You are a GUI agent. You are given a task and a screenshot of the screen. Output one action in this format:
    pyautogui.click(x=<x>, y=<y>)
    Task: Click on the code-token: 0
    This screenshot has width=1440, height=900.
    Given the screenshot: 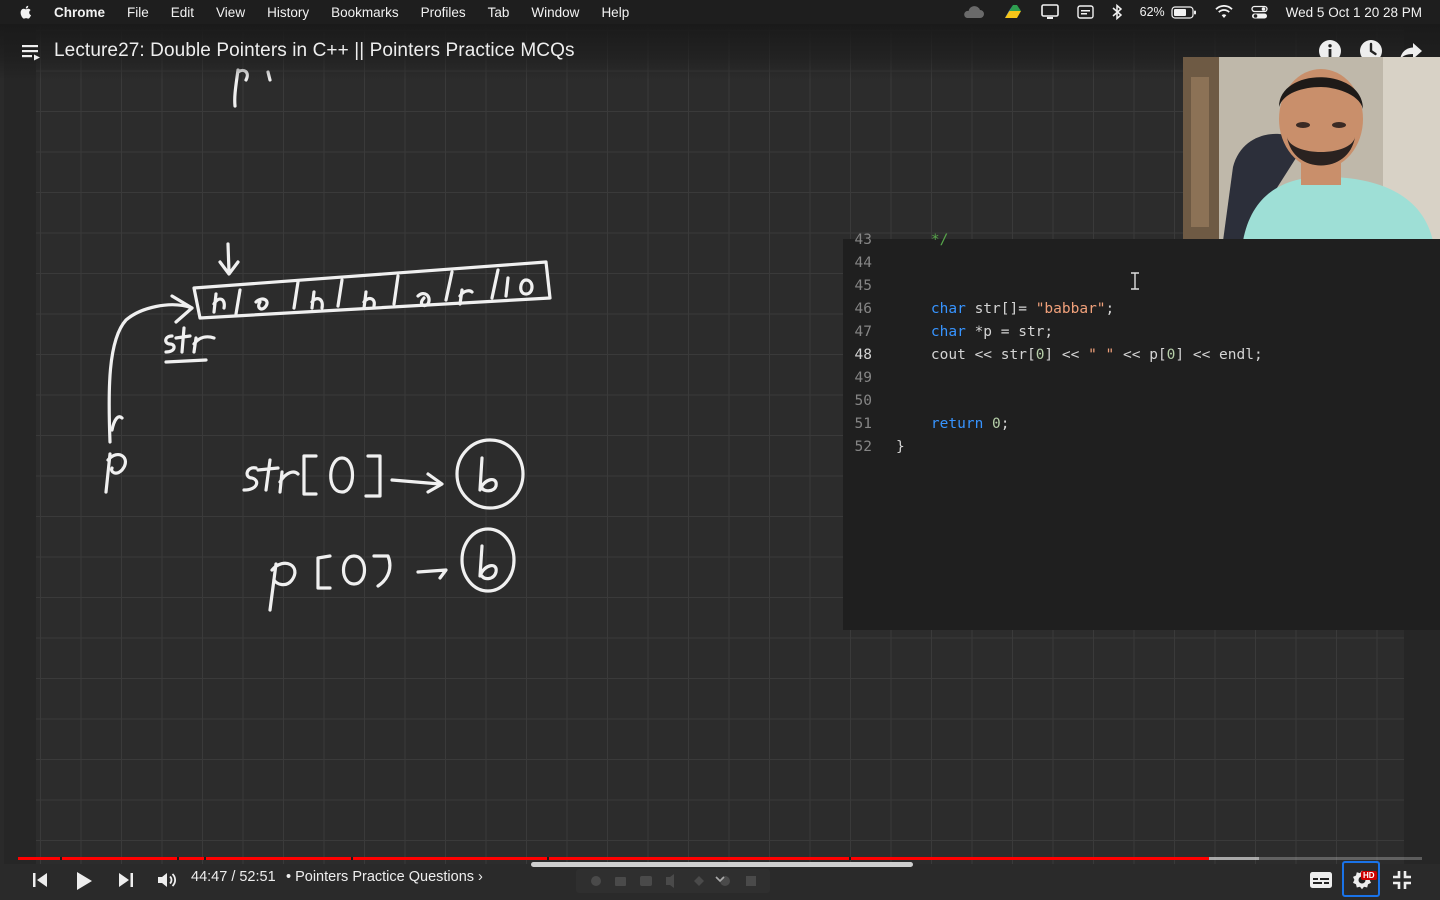 What is the action you would take?
    pyautogui.click(x=996, y=424)
    